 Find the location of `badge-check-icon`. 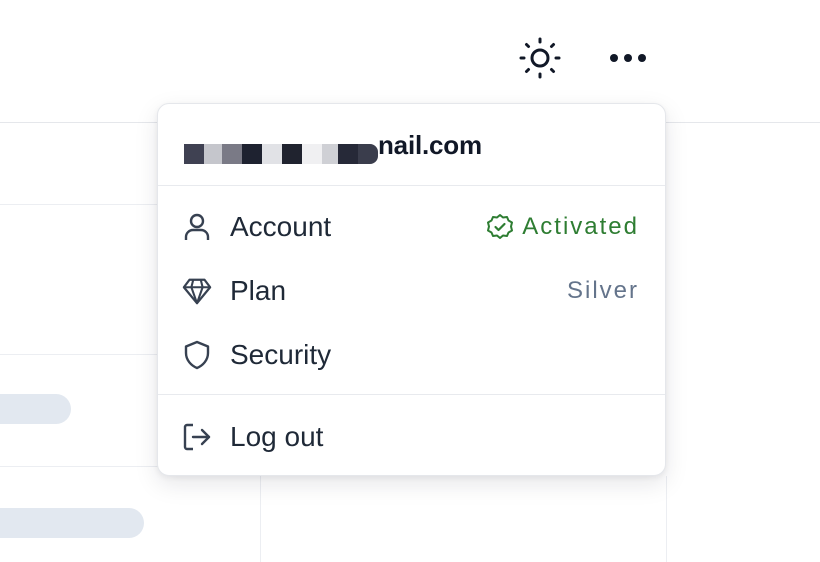

badge-check-icon is located at coordinates (500, 226).